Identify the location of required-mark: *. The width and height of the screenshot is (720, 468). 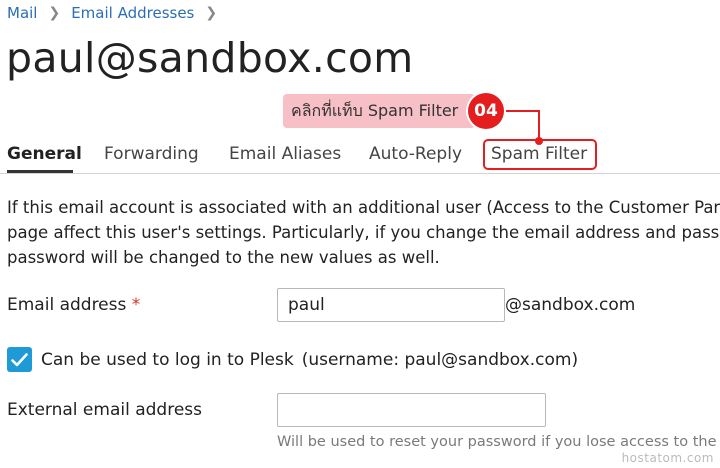
(136, 305).